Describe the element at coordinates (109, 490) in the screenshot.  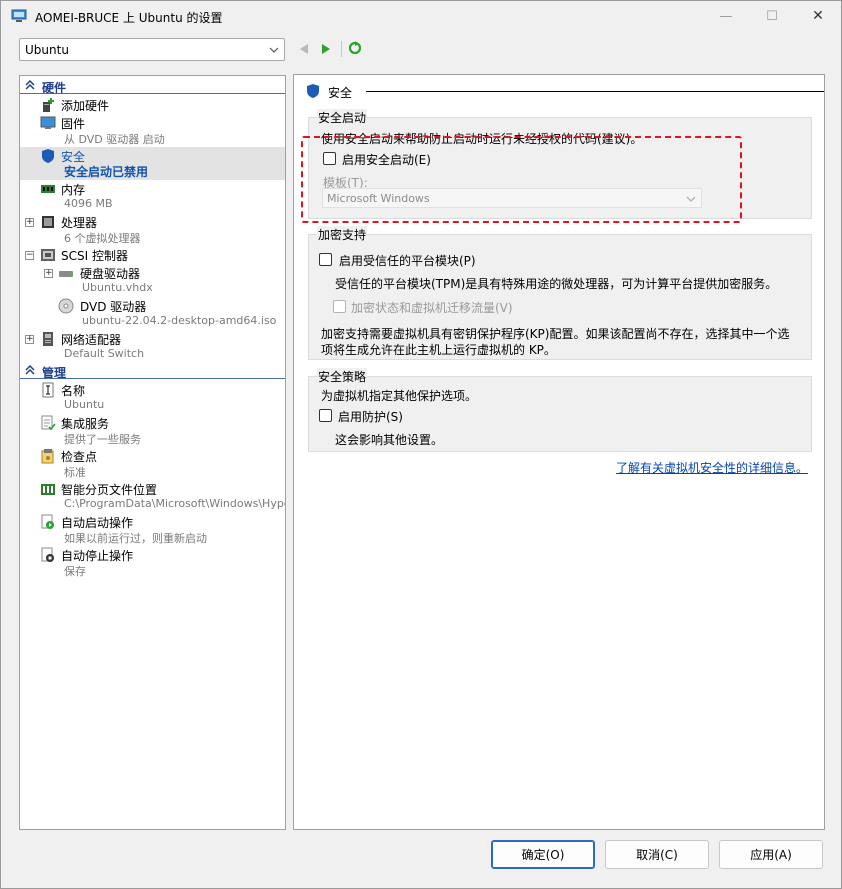
I see `tree-item-label: 智能分页文件位置` at that location.